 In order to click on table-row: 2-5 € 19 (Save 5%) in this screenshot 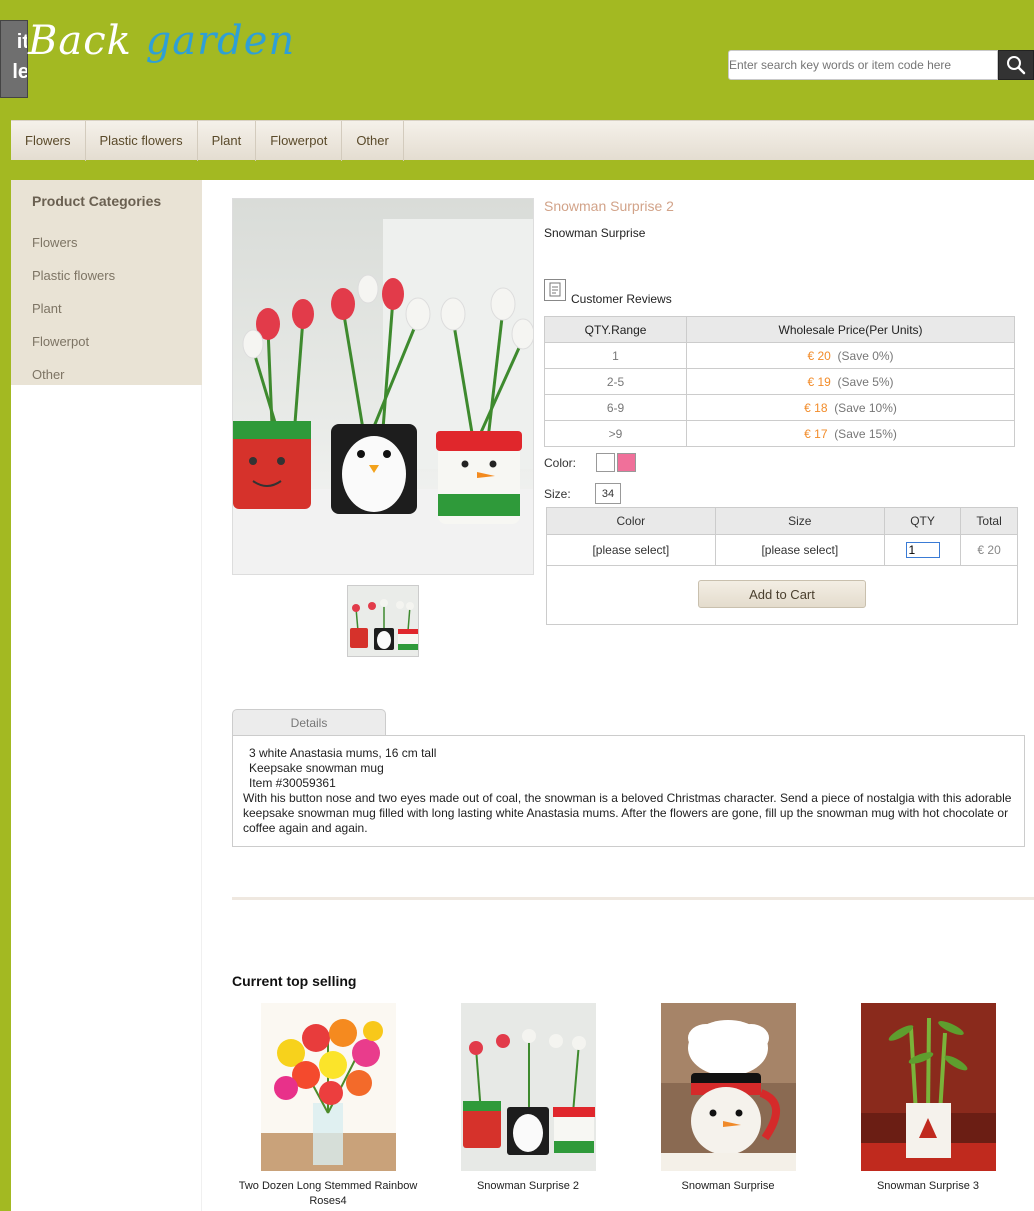, I will do `click(779, 381)`.